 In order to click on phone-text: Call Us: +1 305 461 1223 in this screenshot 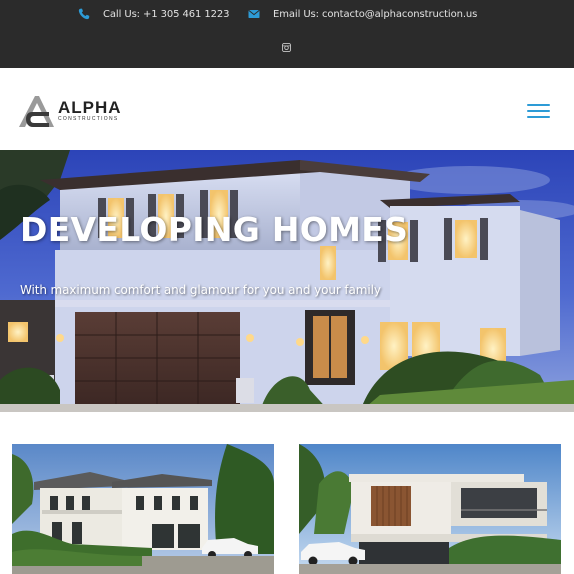, I will do `click(166, 14)`.